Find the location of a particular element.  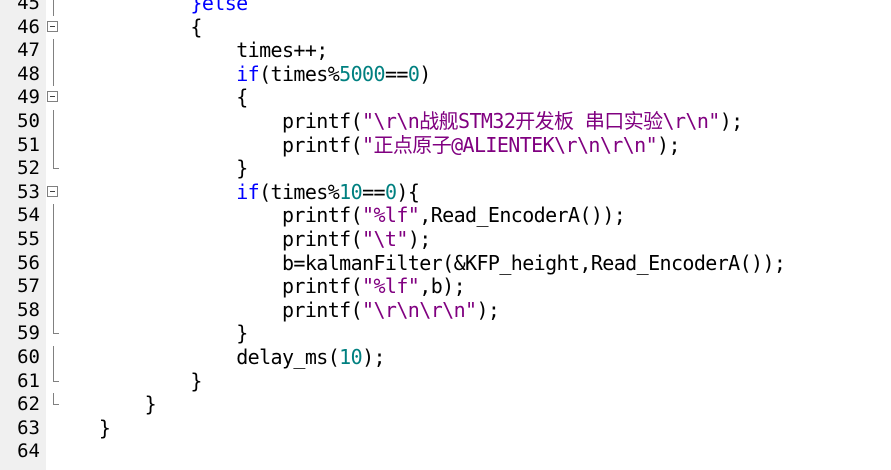

code-text: times++; is located at coordinates (202, 50).